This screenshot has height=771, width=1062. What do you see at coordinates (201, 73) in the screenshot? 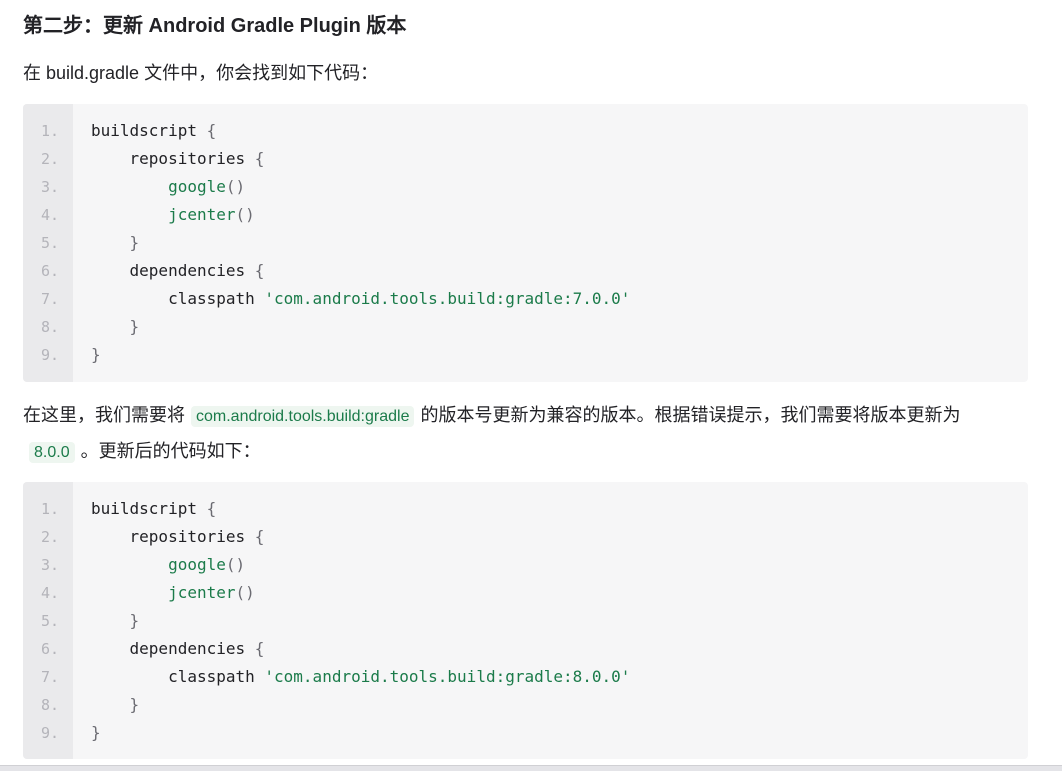
I see `intro-paragraph: 在 build.gradle 文件中，你会找到如下代码：` at bounding box center [201, 73].